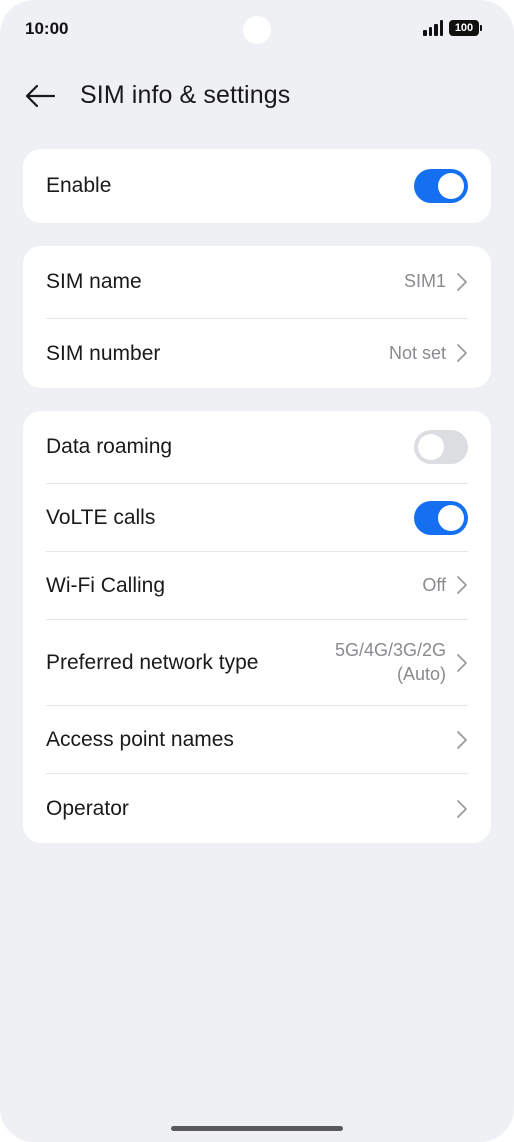 Image resolution: width=514 pixels, height=1142 pixels. Describe the element at coordinates (47, 28) in the screenshot. I see `status-time: 10:00` at that location.